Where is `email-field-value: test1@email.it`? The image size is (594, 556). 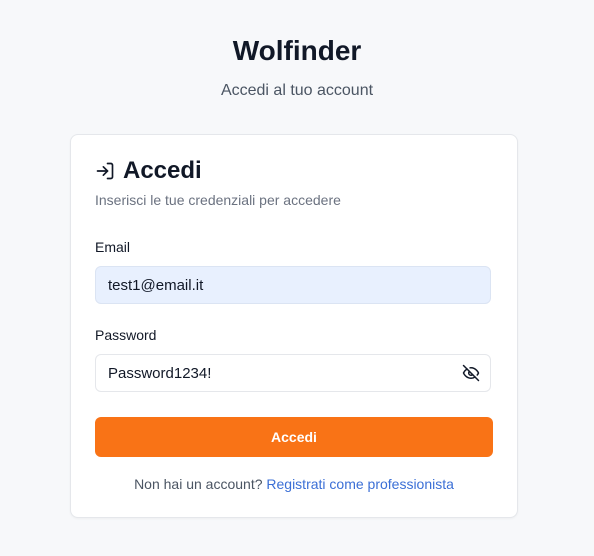 email-field-value: test1@email.it is located at coordinates (156, 285).